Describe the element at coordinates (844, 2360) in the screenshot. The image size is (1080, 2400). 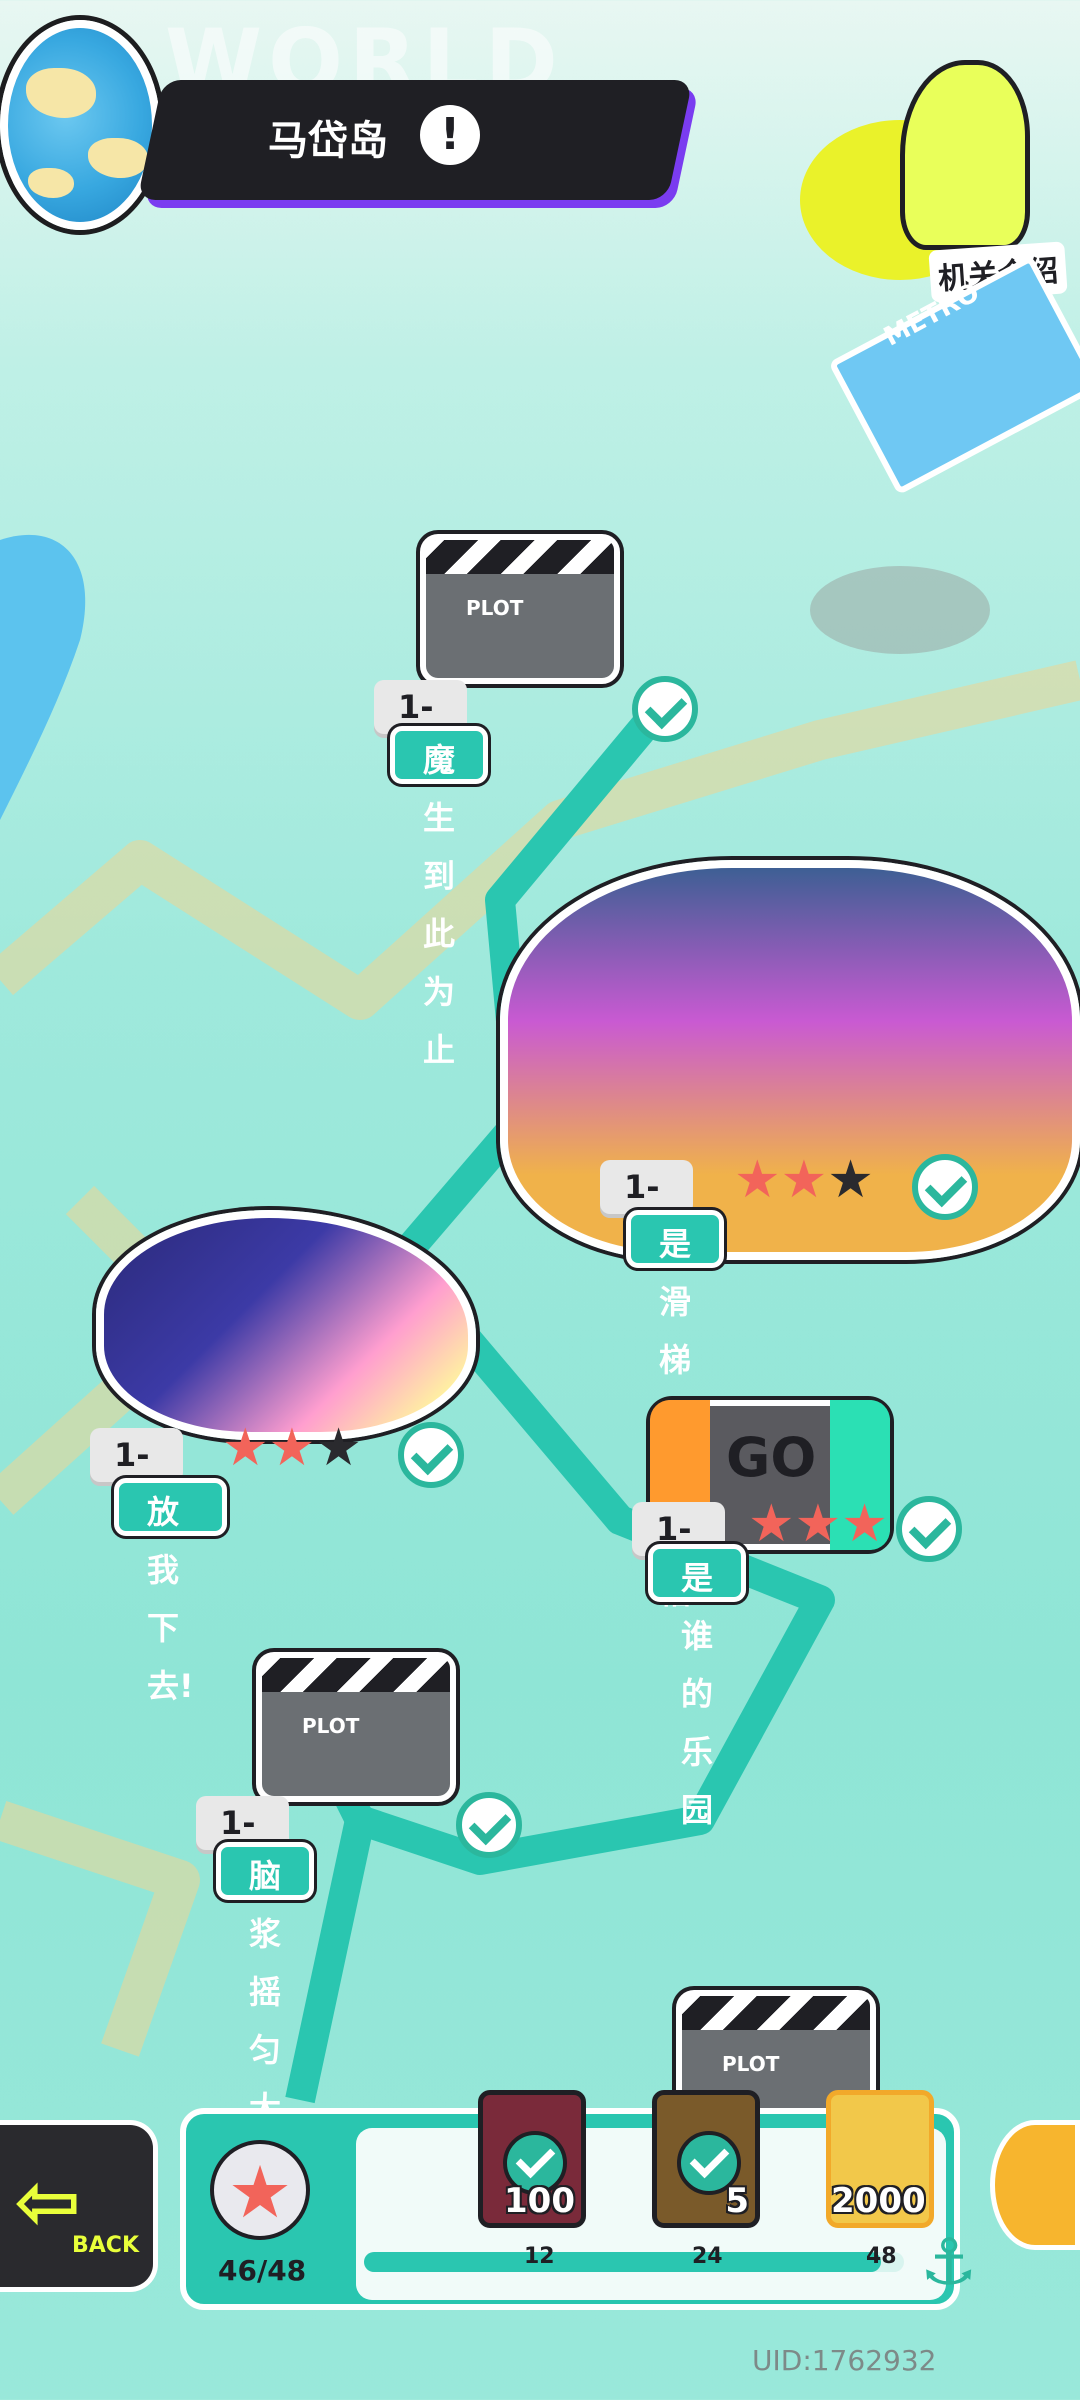
I see `user-id-label: UID:1762932` at that location.